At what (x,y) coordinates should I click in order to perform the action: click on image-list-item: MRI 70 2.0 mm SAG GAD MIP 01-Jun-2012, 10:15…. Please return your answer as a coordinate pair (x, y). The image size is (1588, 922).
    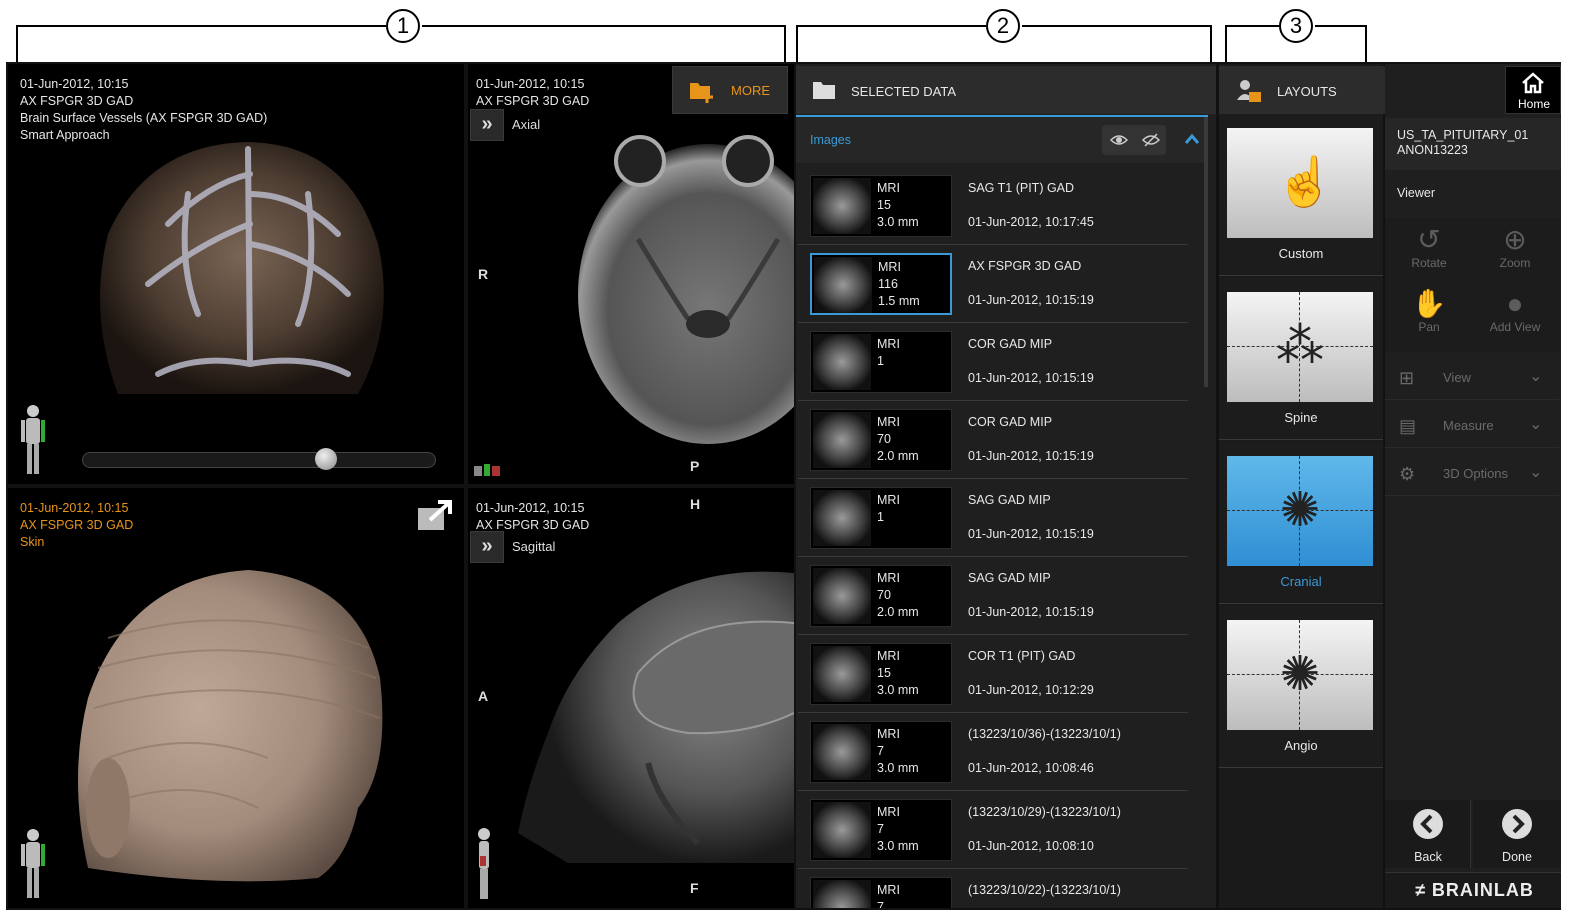
    Looking at the image, I should click on (993, 596).